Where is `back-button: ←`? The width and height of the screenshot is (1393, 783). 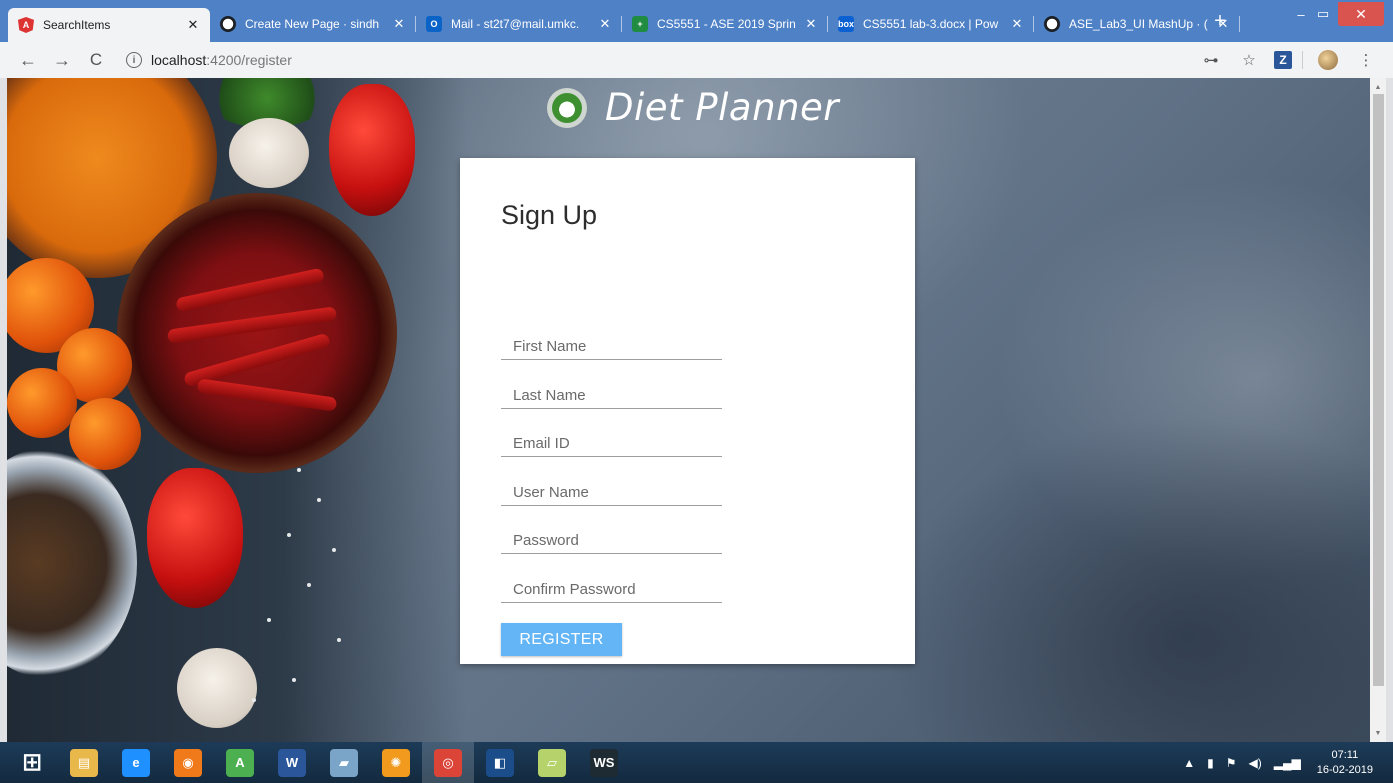
back-button: ← is located at coordinates (28, 60).